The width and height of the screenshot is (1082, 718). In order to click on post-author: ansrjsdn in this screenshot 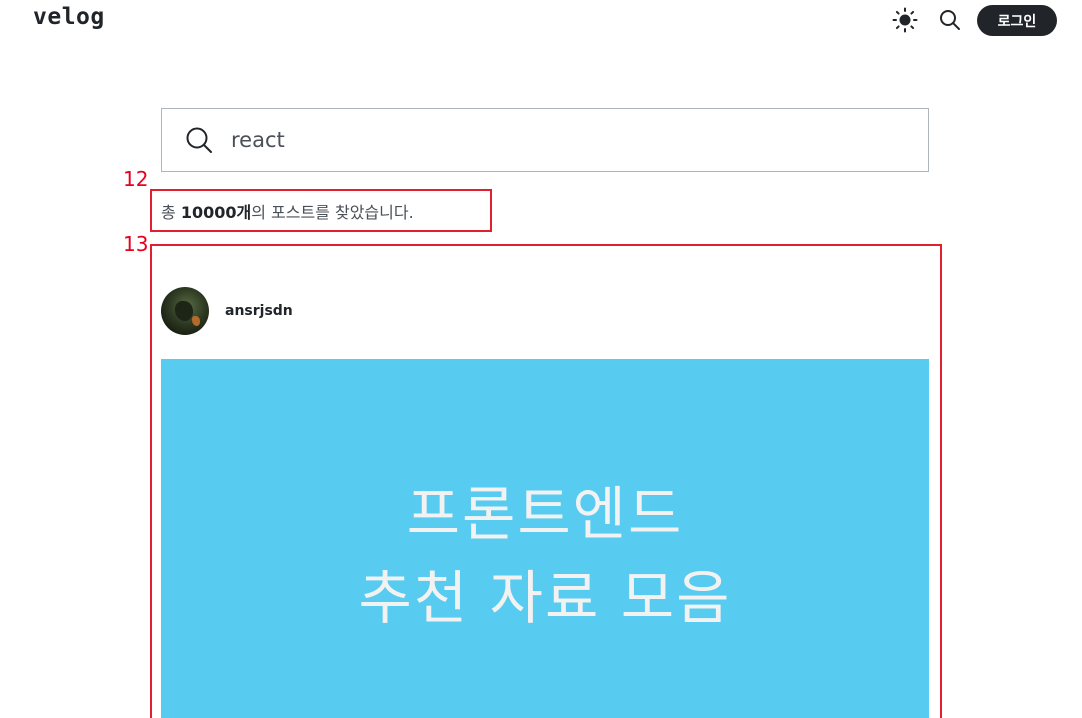, I will do `click(227, 311)`.